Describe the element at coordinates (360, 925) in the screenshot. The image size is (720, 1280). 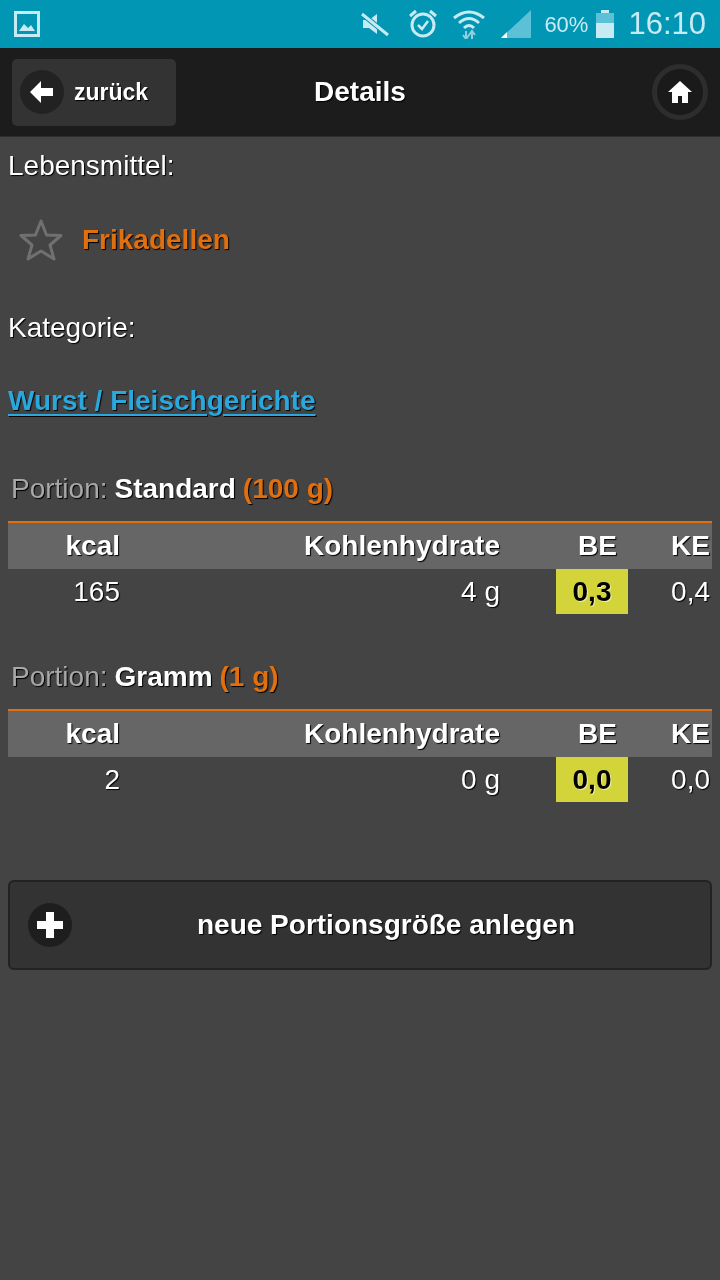
I see `add-portion-button: neue Portionsgröße anlegen` at that location.